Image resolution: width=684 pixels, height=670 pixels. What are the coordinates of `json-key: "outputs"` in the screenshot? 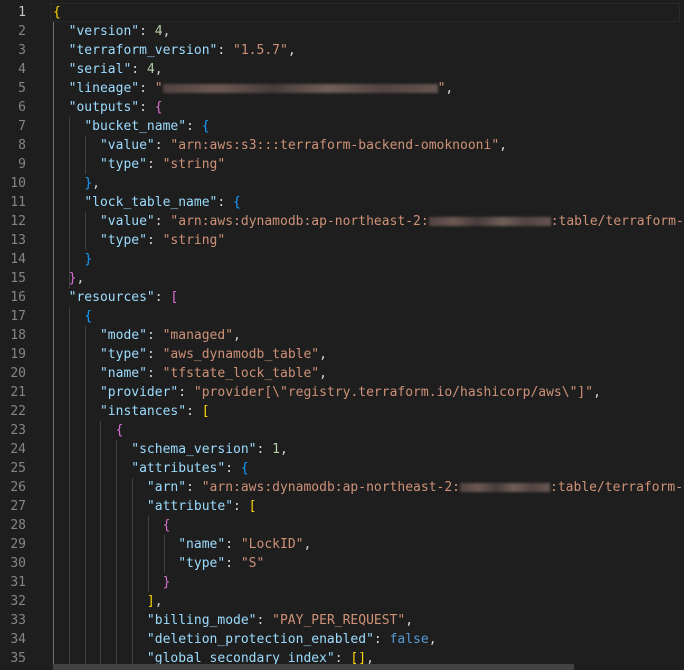 It's located at (104, 107).